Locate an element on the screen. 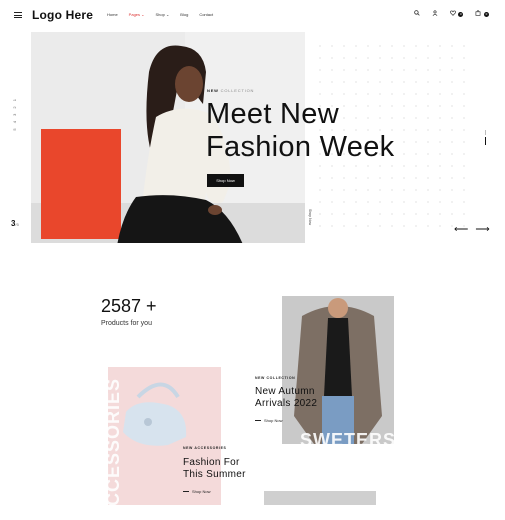 Image resolution: width=505 pixels, height=520 pixels. arrow-left-icon: ⟵ is located at coordinates (461, 229).